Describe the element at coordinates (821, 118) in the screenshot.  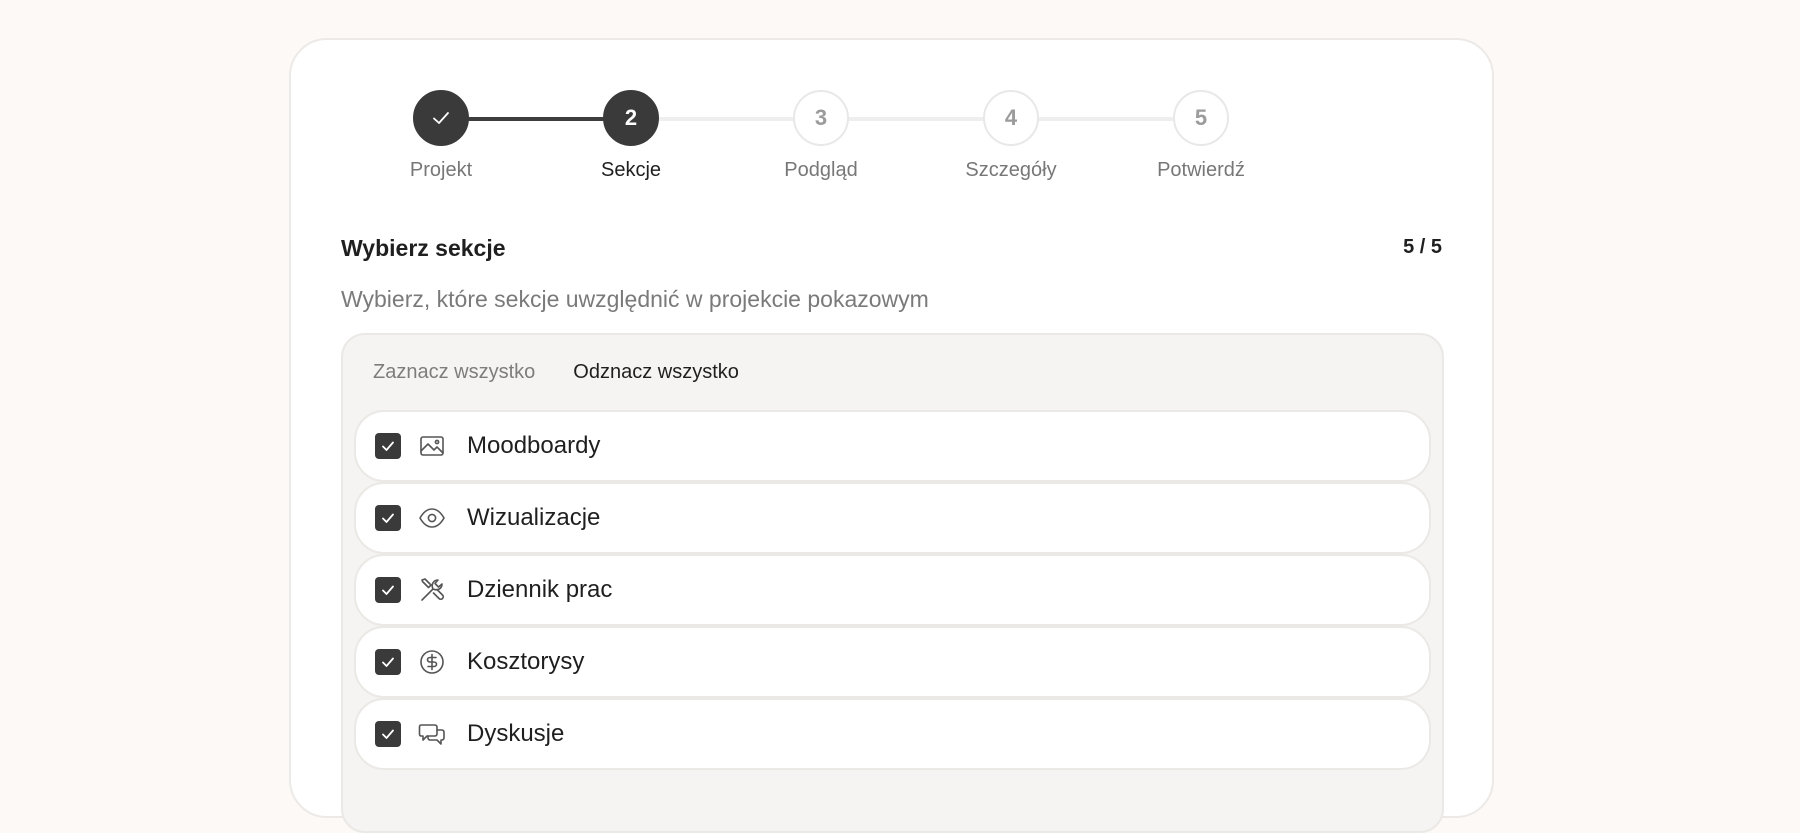
I see `step-3-circle: 3` at that location.